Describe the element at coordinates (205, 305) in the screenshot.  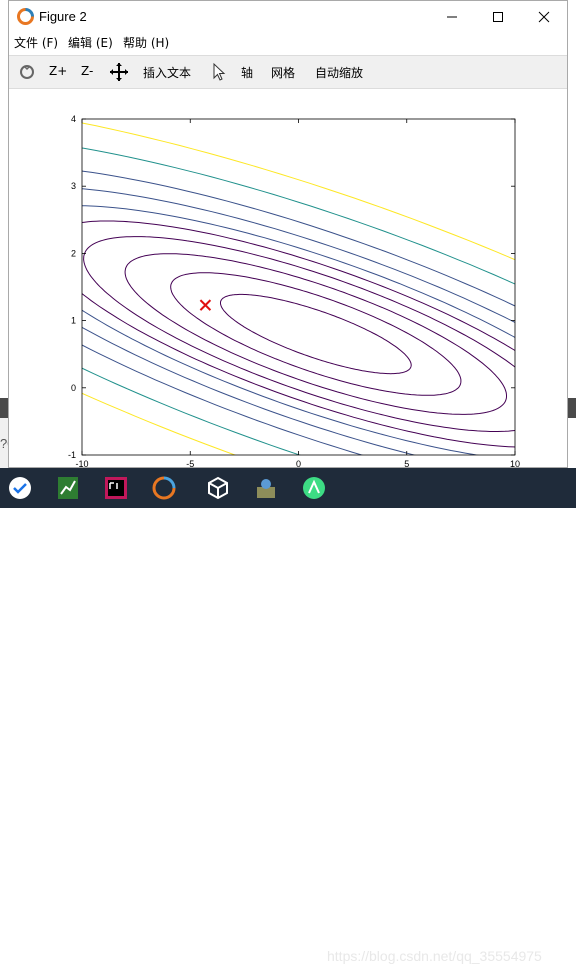
I see `minimum-marker` at that location.